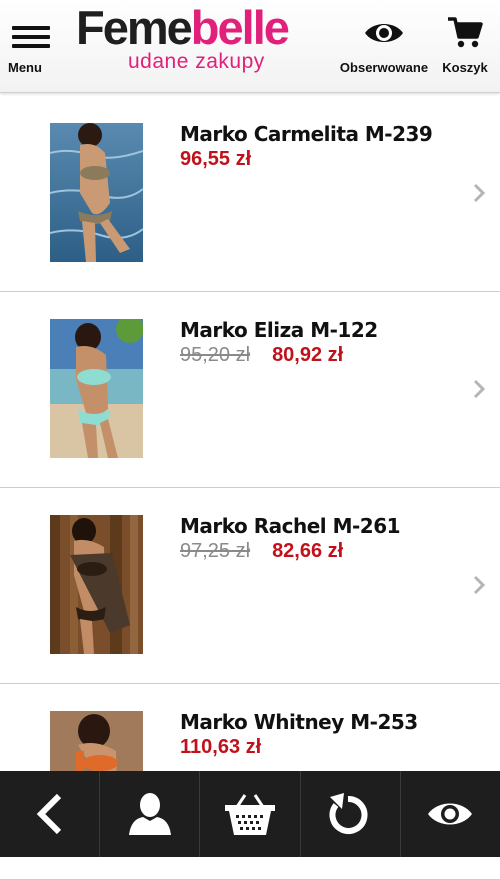 The image size is (500, 880). I want to click on cart-label: Koszyk, so click(465, 67).